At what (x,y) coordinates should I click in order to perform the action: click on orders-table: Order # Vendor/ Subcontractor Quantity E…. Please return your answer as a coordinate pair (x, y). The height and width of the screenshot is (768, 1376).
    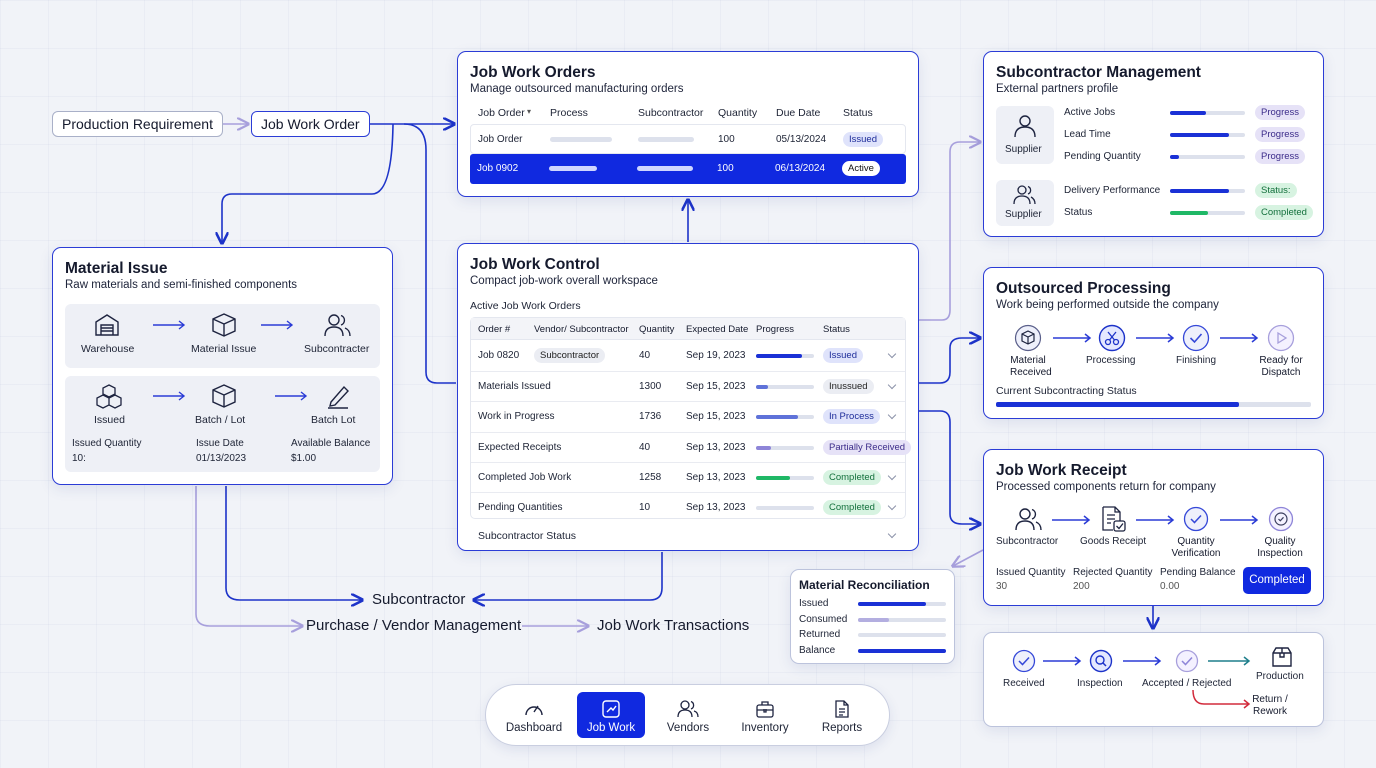
    Looking at the image, I should click on (691, 419).